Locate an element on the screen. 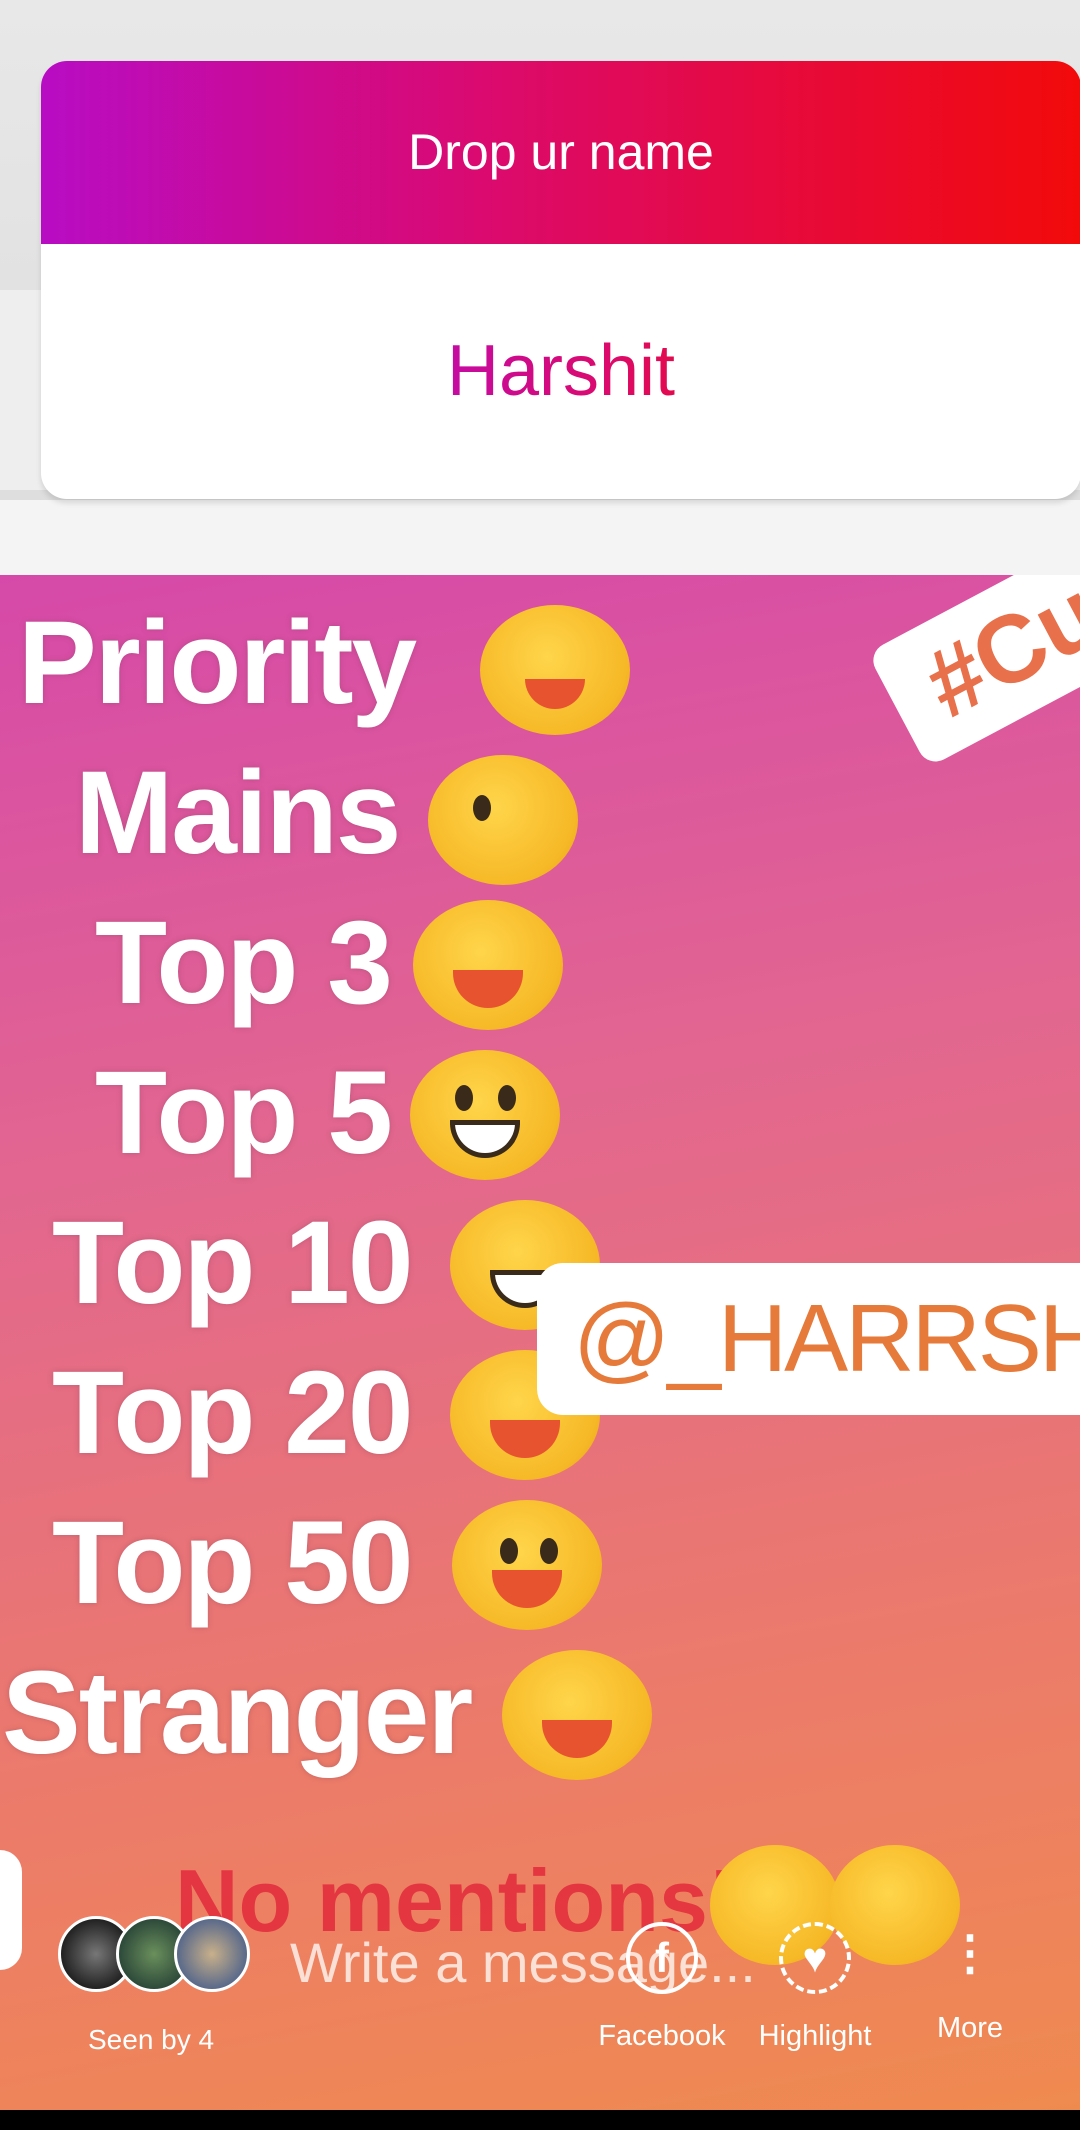 Image resolution: width=1080 pixels, height=2130 pixels. list-item-top-3: Top 3 is located at coordinates (244, 963).